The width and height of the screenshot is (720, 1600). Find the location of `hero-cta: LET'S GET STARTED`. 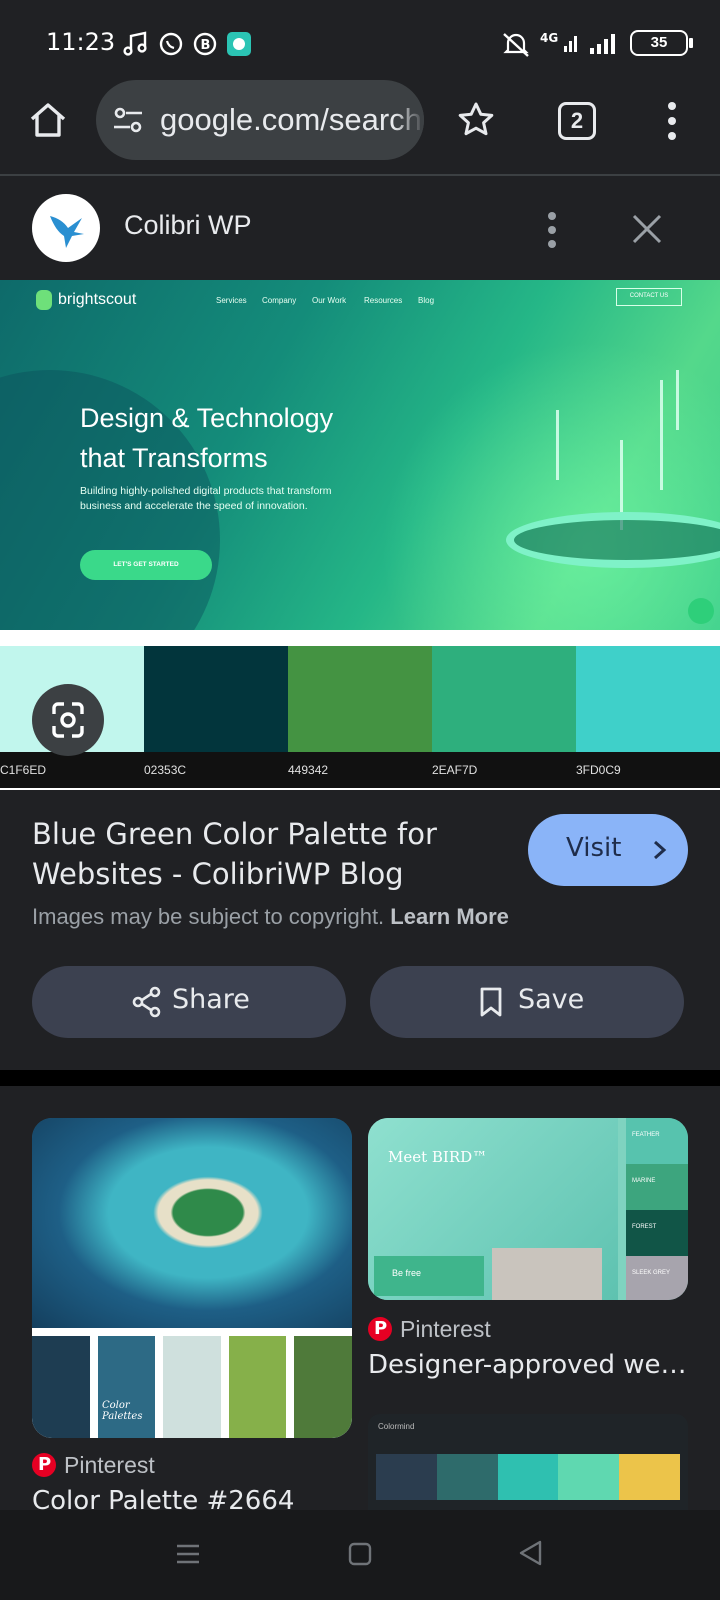

hero-cta: LET'S GET STARTED is located at coordinates (146, 565).